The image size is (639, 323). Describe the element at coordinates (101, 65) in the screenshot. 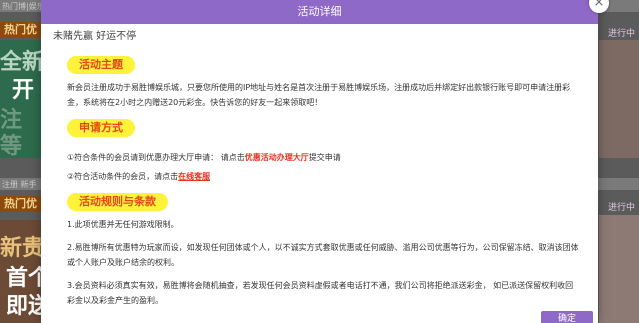

I see `section-heading-theme: 活动主题` at that location.